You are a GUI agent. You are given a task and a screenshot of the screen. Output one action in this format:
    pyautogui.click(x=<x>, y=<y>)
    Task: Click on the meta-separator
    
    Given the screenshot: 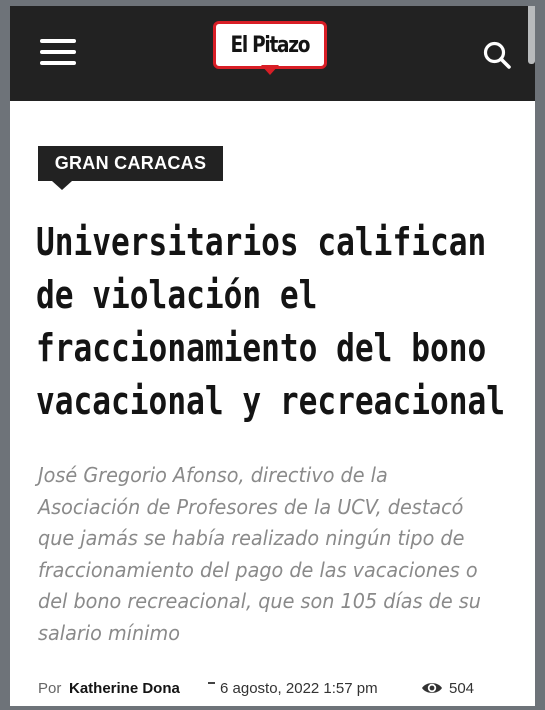 What is the action you would take?
    pyautogui.click(x=211, y=683)
    